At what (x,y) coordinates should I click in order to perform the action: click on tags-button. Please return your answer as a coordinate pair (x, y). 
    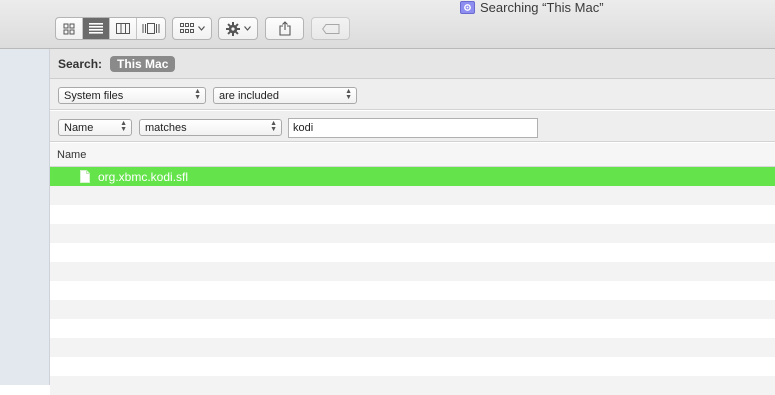
    Looking at the image, I should click on (330, 28).